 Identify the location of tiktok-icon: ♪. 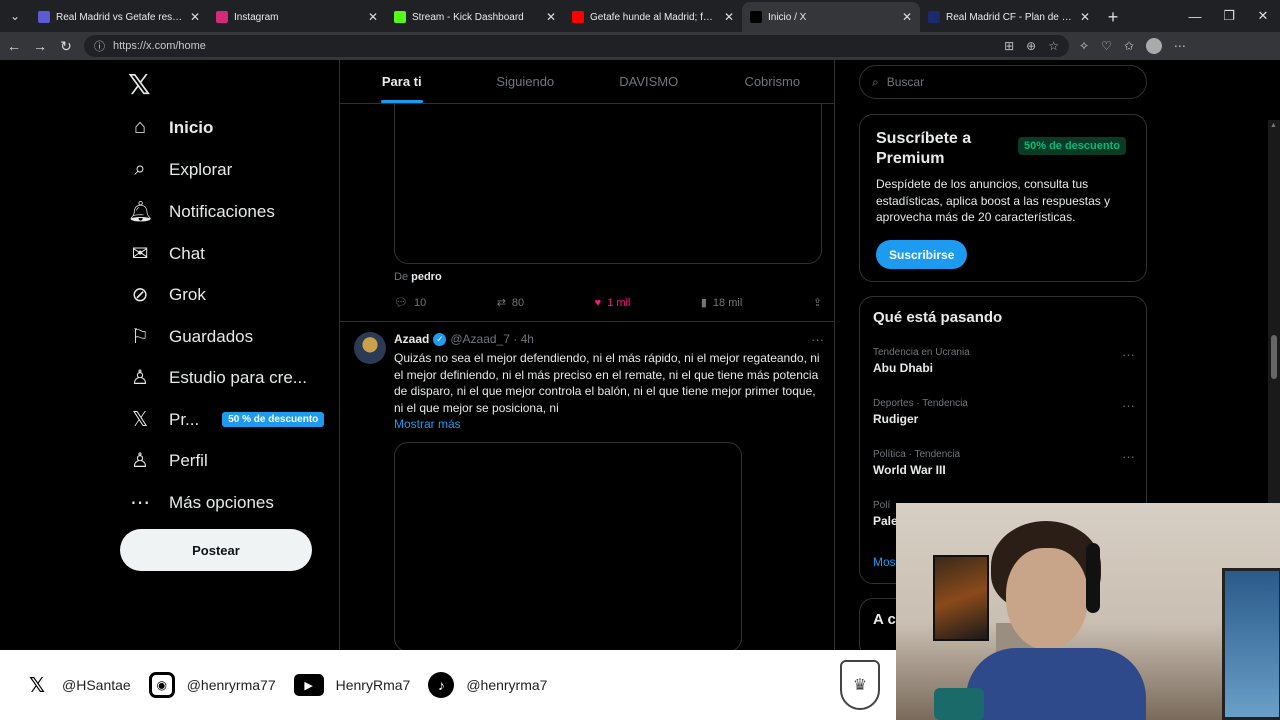
(441, 685).